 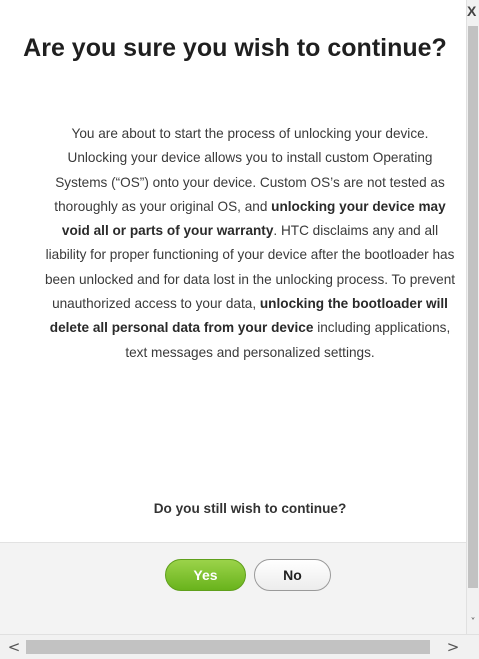 What do you see at coordinates (205, 575) in the screenshot?
I see `yes-button: Yes` at bounding box center [205, 575].